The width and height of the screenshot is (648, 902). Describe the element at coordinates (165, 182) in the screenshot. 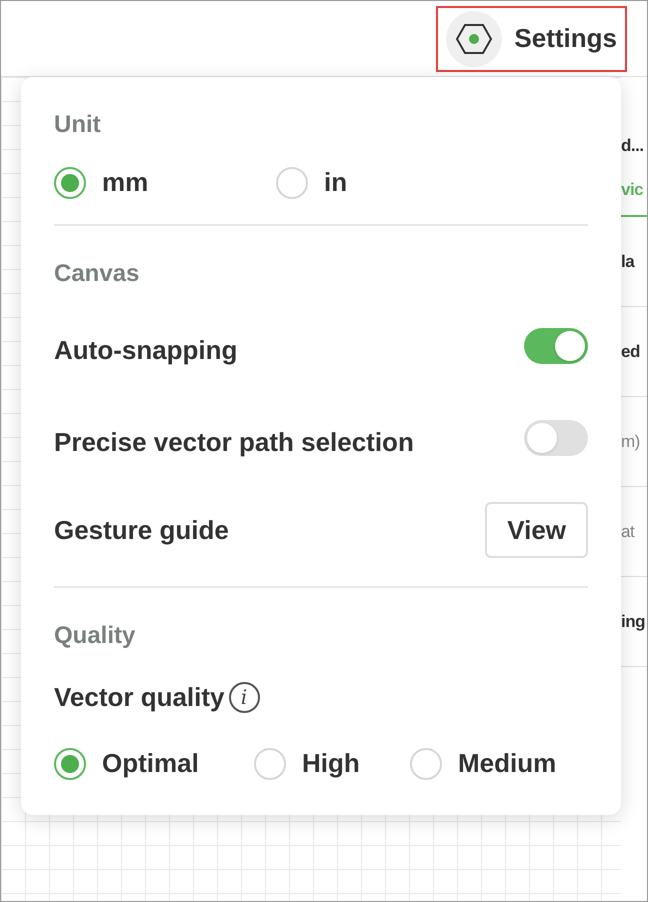

I see `radio-option: mm` at that location.